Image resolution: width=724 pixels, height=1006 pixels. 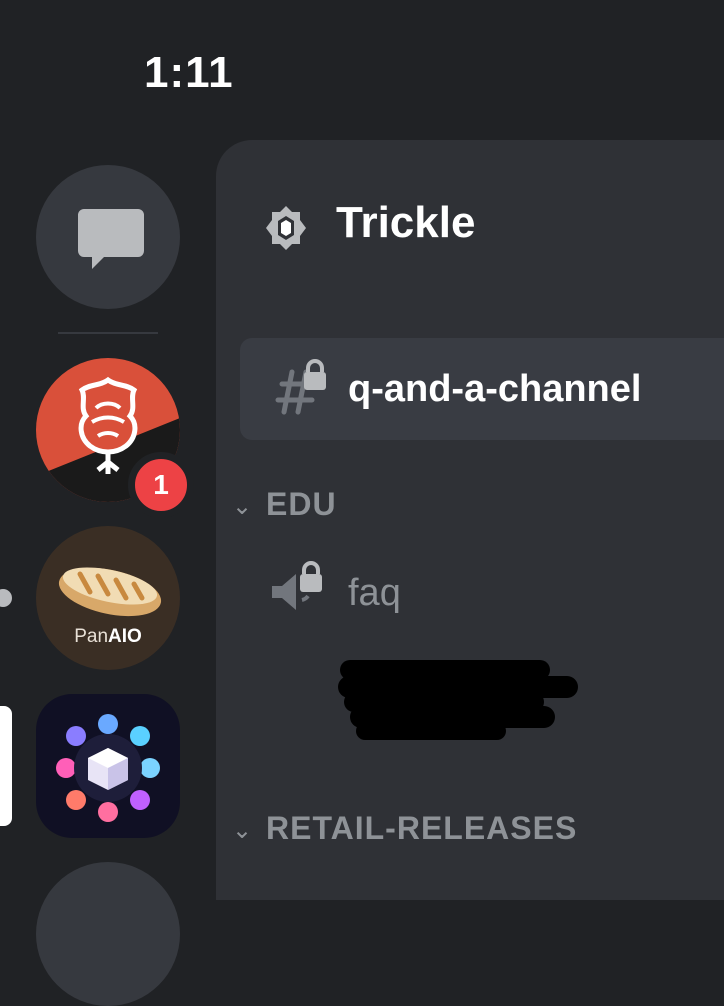 I want to click on server-partial, so click(x=108, y=934).